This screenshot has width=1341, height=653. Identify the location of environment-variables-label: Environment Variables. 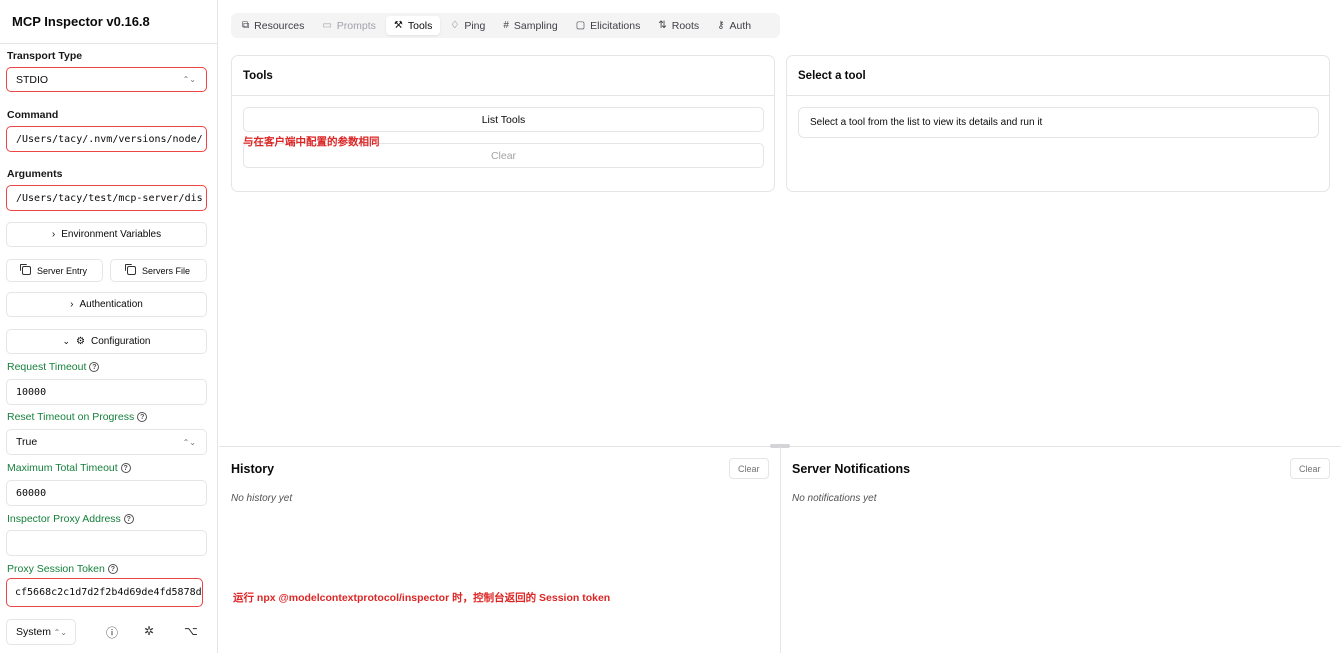
(111, 234).